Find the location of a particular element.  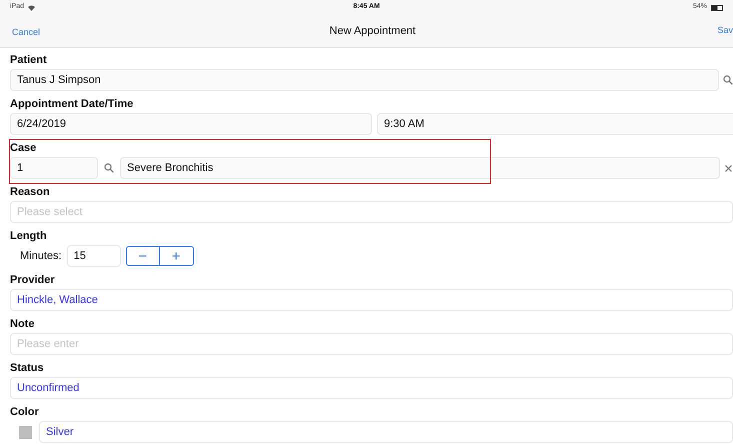

save-button: Sav is located at coordinates (725, 31).